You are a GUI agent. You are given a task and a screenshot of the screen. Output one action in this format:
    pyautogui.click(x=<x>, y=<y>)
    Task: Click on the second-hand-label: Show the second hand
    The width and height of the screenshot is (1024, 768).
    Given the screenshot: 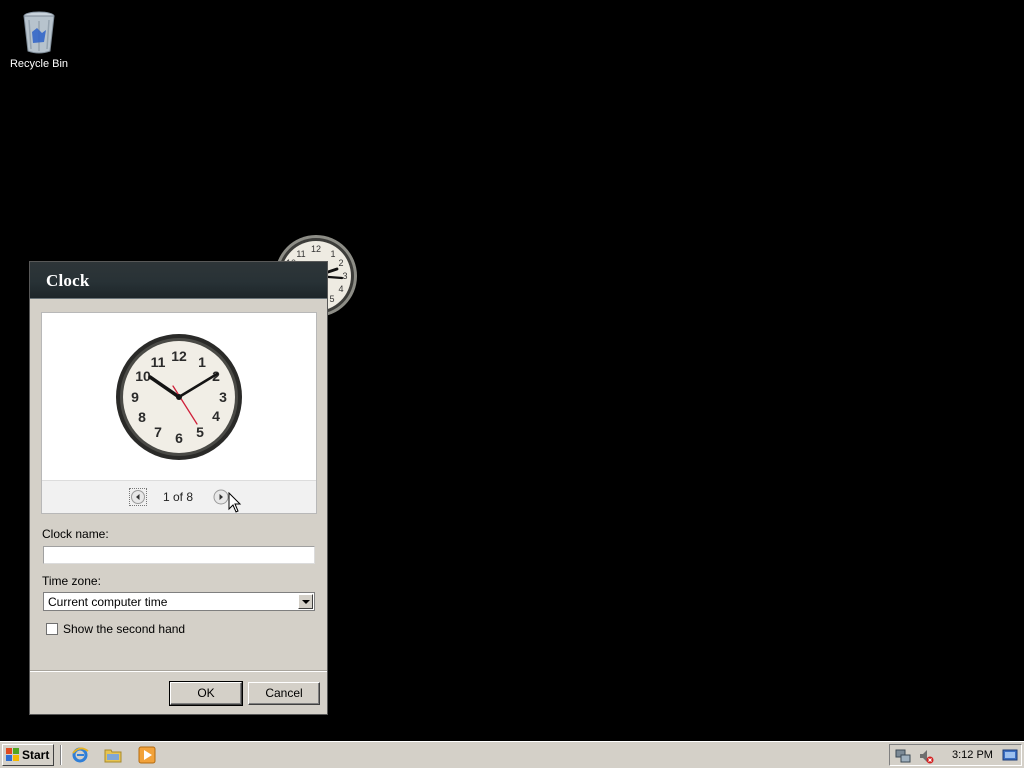 What is the action you would take?
    pyautogui.click(x=124, y=629)
    